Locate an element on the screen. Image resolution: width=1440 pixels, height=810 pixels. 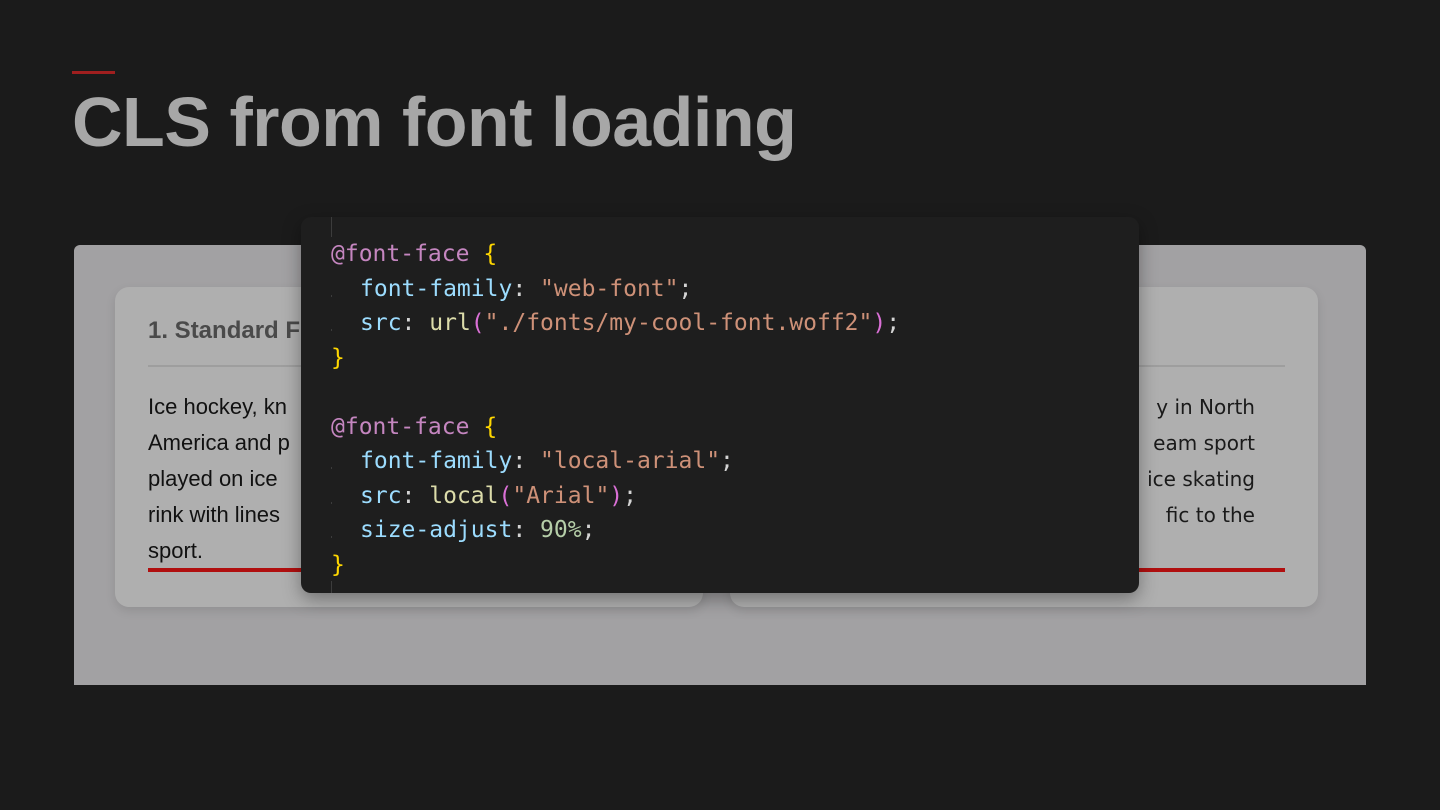
code-line: src: local("Arial"); is located at coordinates (615, 496).